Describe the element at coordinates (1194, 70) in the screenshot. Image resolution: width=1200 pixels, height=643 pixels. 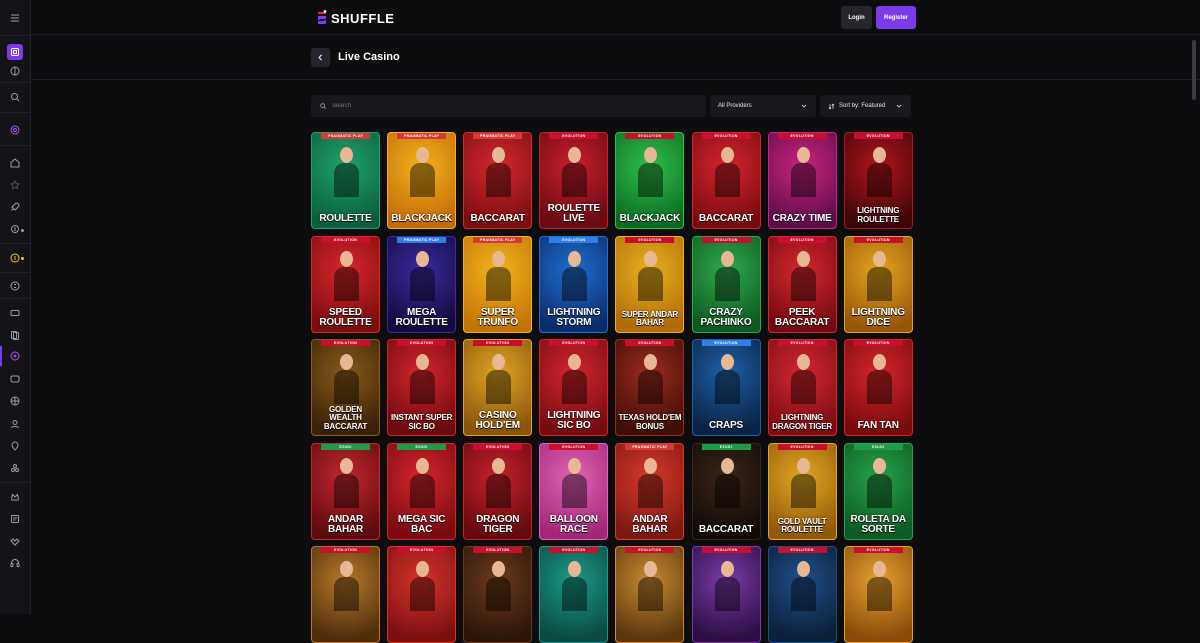
I see `scroll-thumb` at that location.